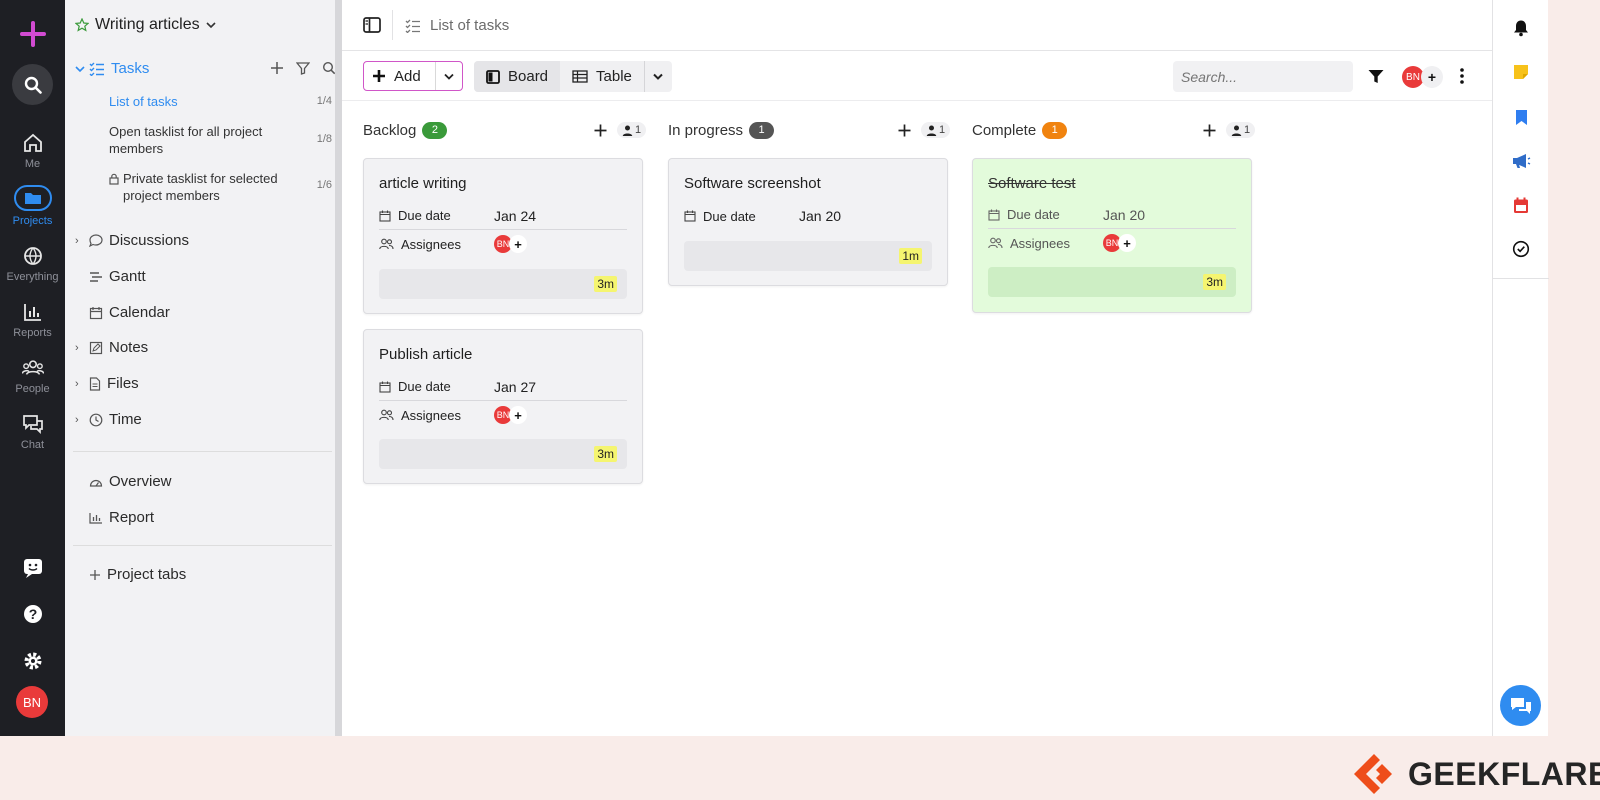 The width and height of the screenshot is (1600, 800). Describe the element at coordinates (32, 264) in the screenshot. I see `rail-item-everything: Everything` at that location.